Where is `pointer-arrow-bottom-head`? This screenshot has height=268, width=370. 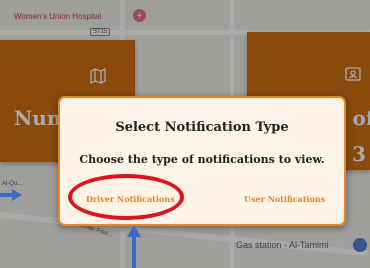
pointer-arrow-bottom-head is located at coordinates (134, 231).